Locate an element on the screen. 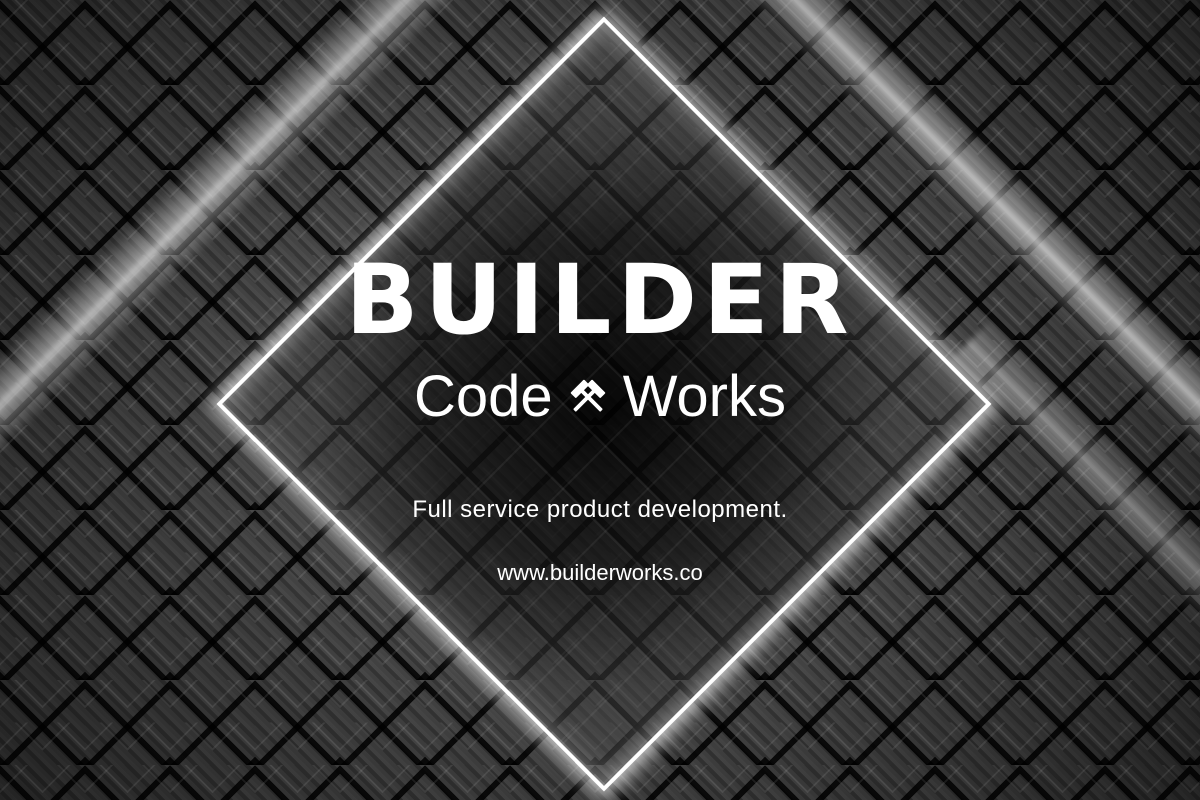 This screenshot has height=800, width=1200. brand-title: BUILDER is located at coordinates (600, 300).